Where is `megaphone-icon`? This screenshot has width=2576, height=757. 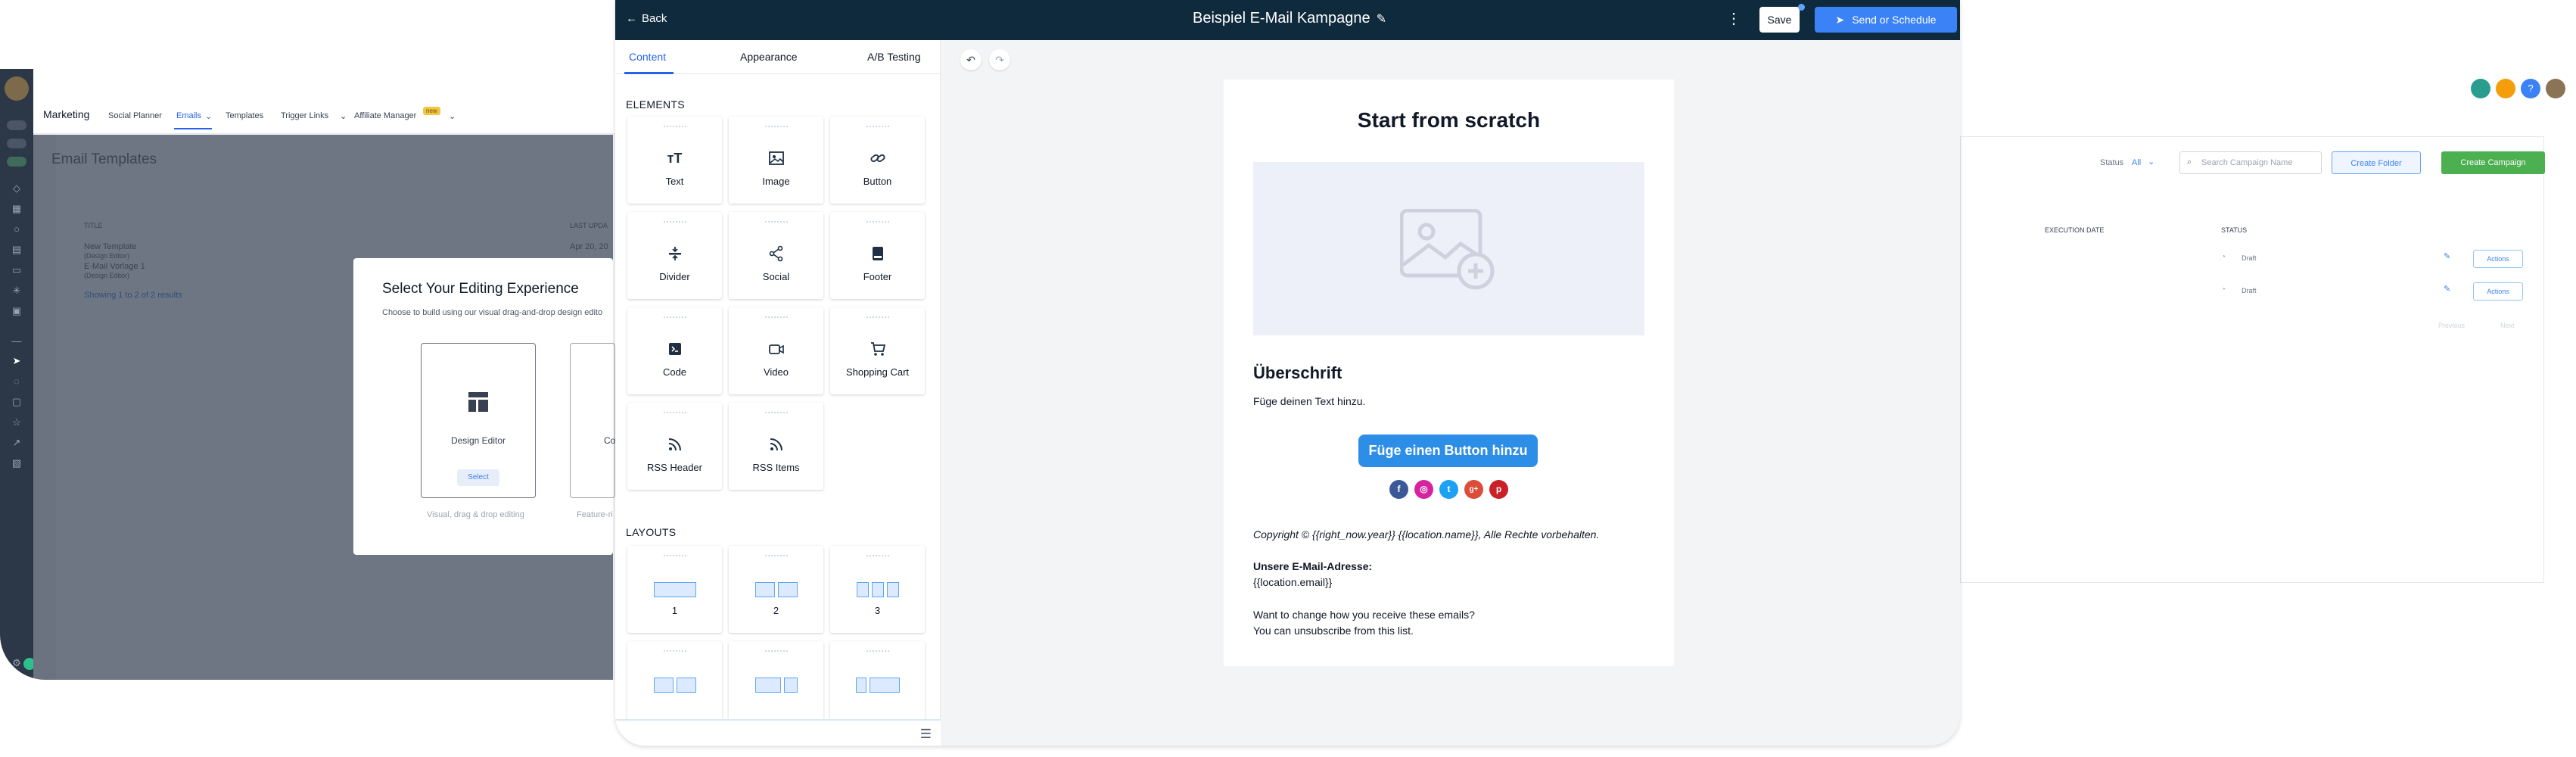 megaphone-icon is located at coordinates (2481, 88).